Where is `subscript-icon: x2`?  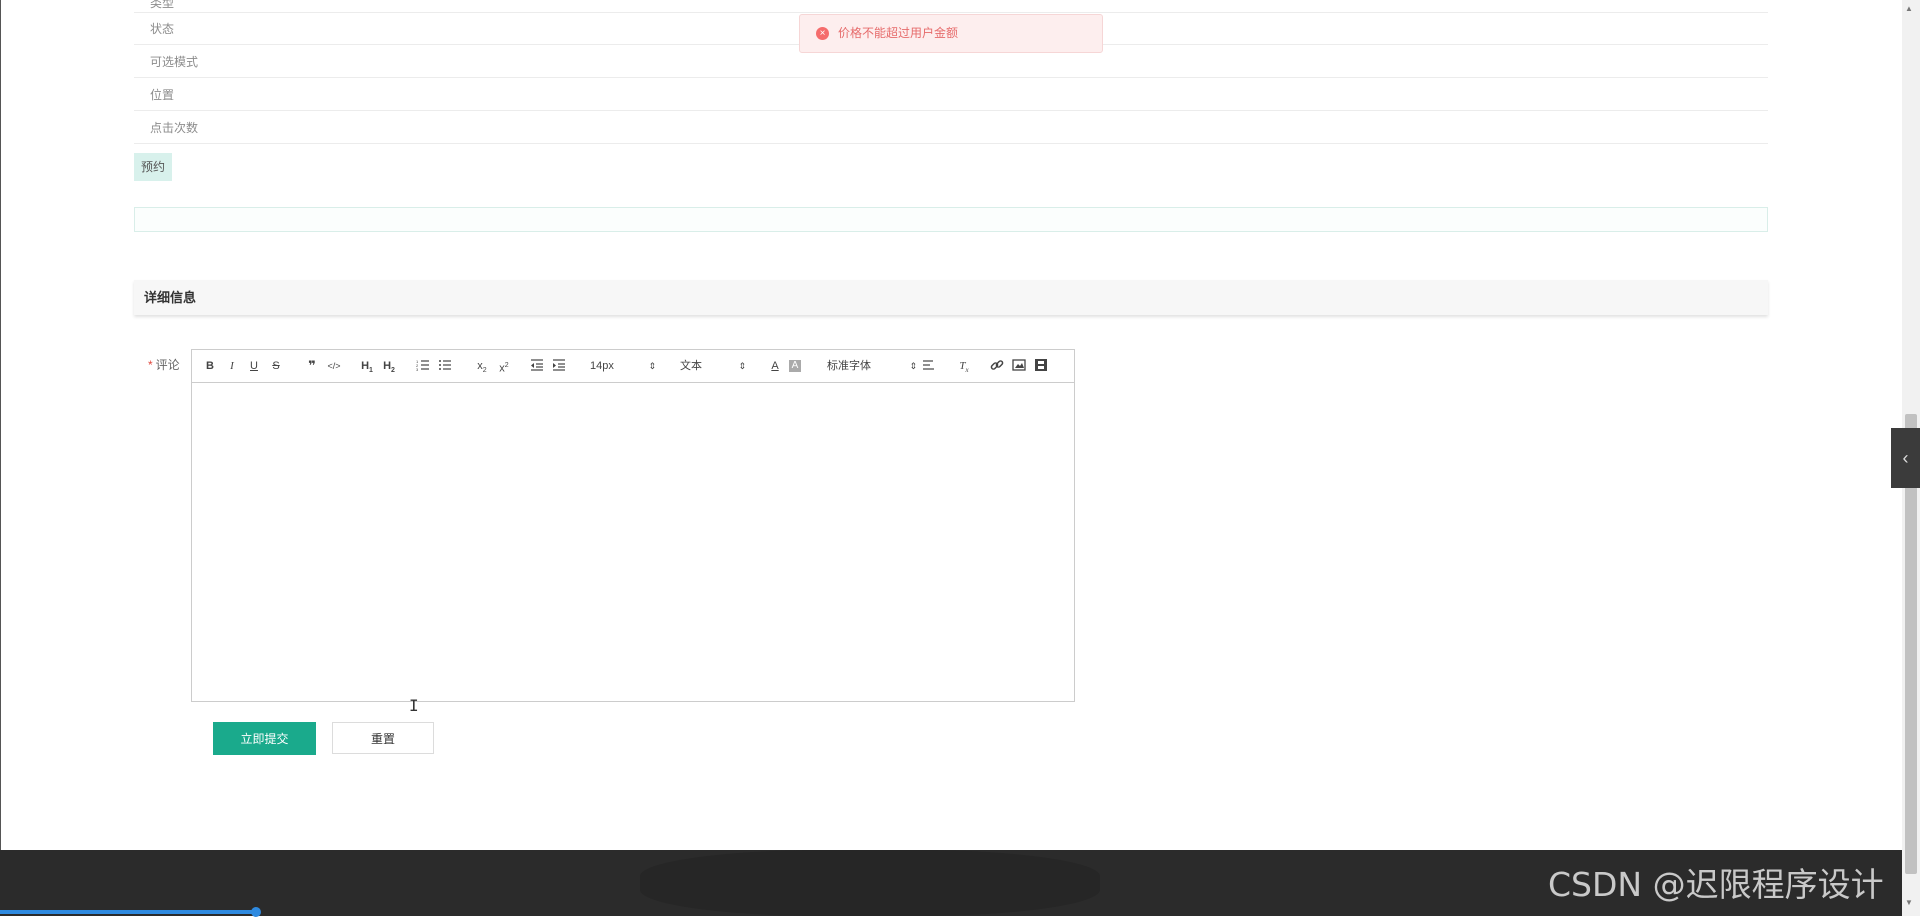 subscript-icon: x2 is located at coordinates (482, 366).